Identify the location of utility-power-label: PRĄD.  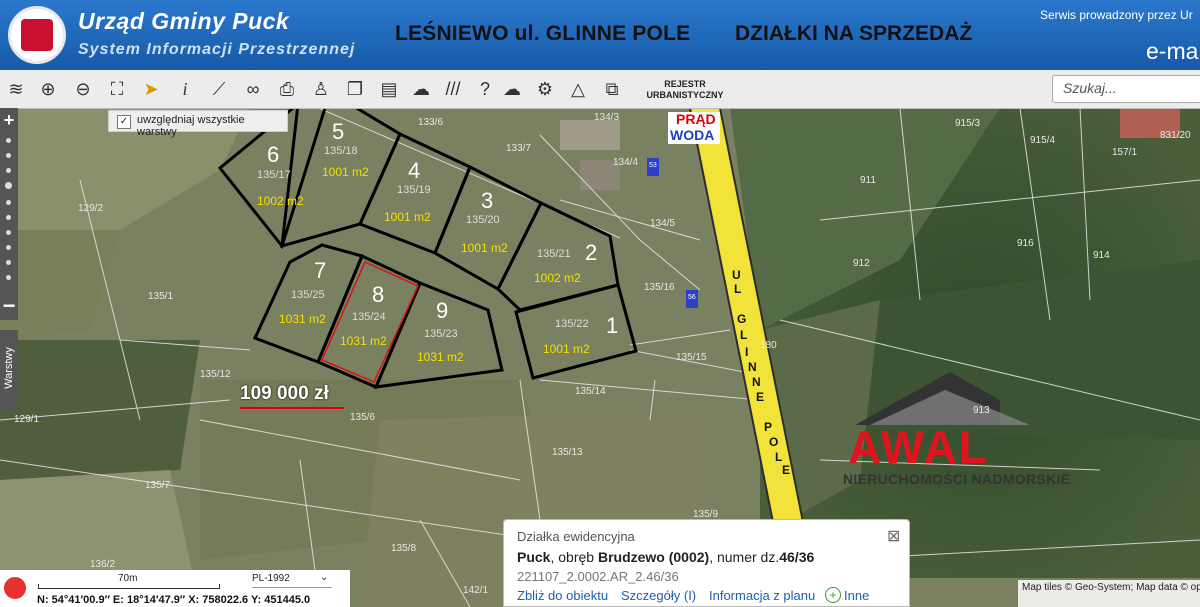
(696, 119).